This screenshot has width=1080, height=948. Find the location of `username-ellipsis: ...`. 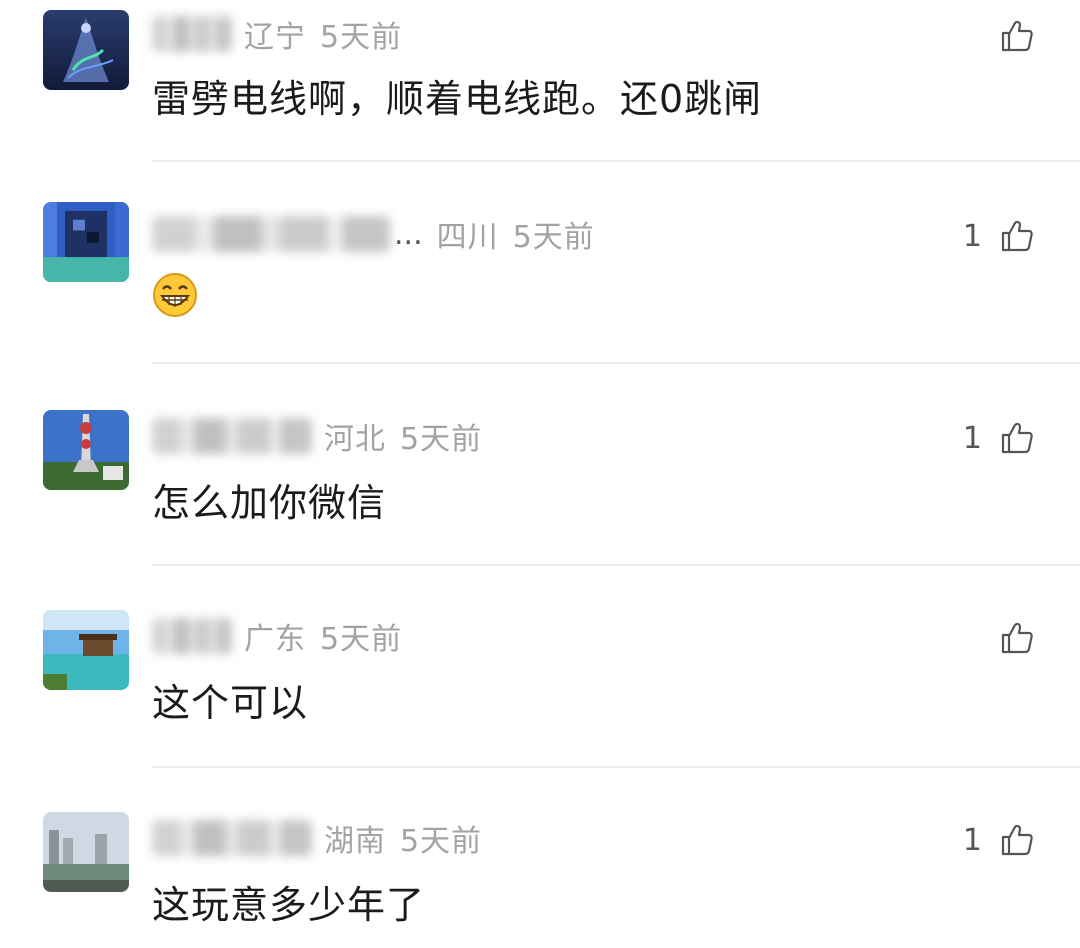

username-ellipsis: ... is located at coordinates (408, 234).